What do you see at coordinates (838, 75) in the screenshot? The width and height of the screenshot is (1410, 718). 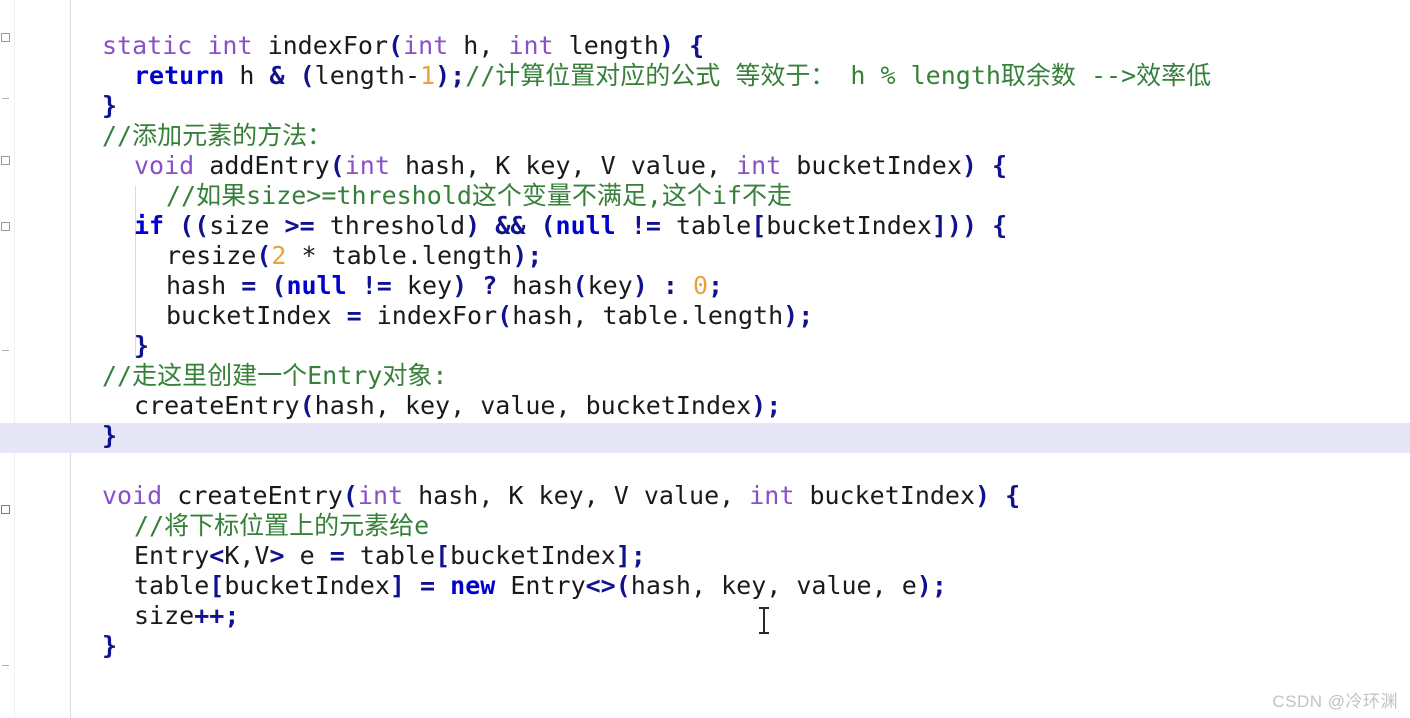 I see `code-token-cmt: //计算位置对应的公式 等效于： h % length取余数 -->效率低` at bounding box center [838, 75].